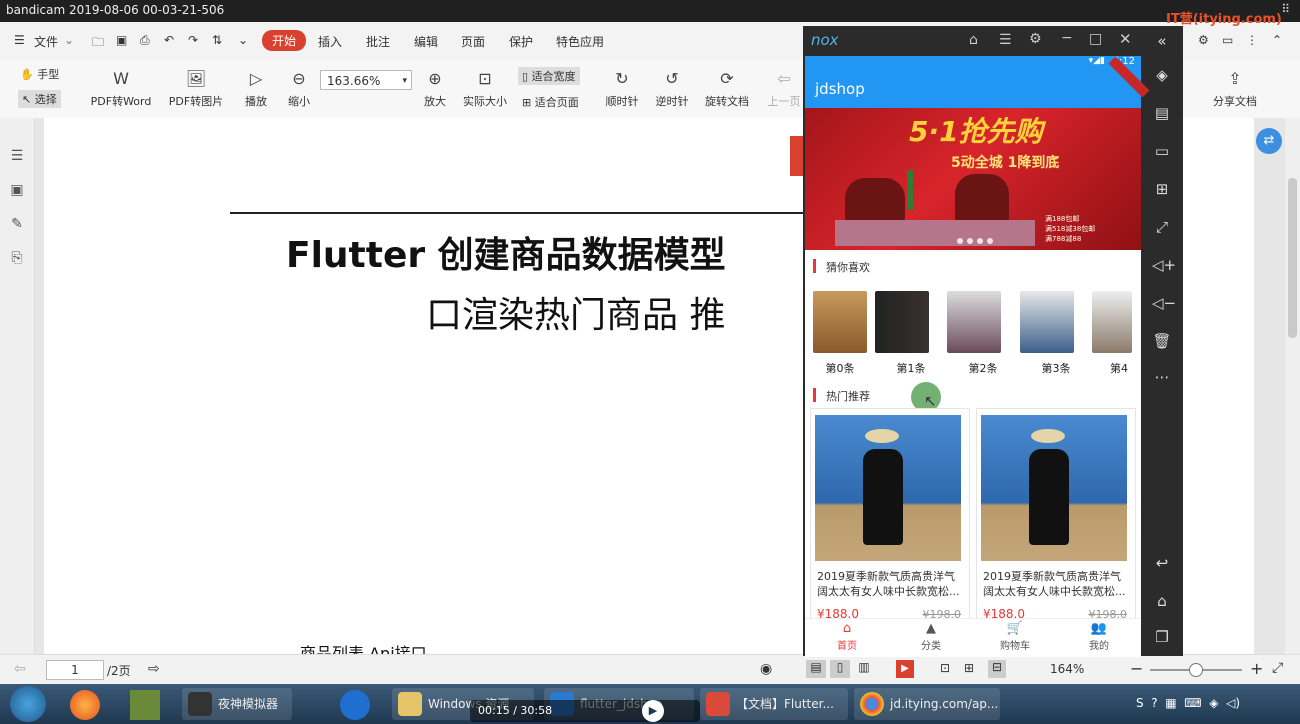 The width and height of the screenshot is (1300, 724). What do you see at coordinates (28, 704) in the screenshot?
I see `start-button` at bounding box center [28, 704].